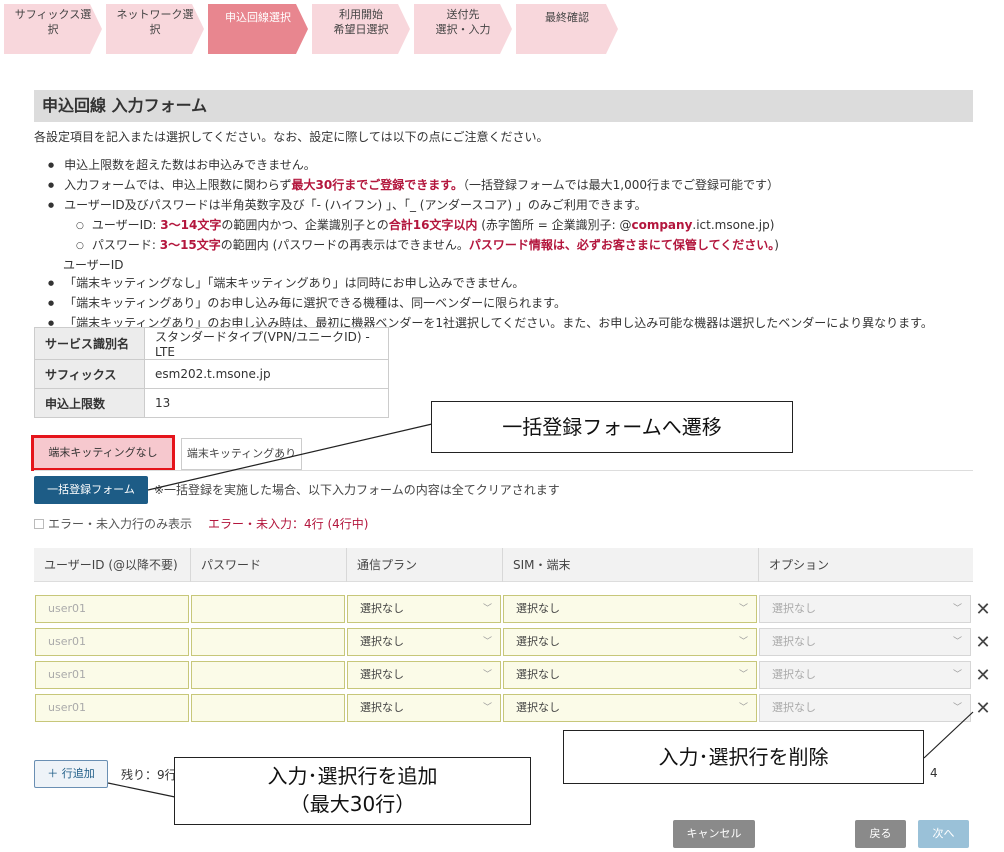 This screenshot has width=1004, height=852. What do you see at coordinates (268, 565) in the screenshot?
I see `column-password: パスワード` at bounding box center [268, 565].